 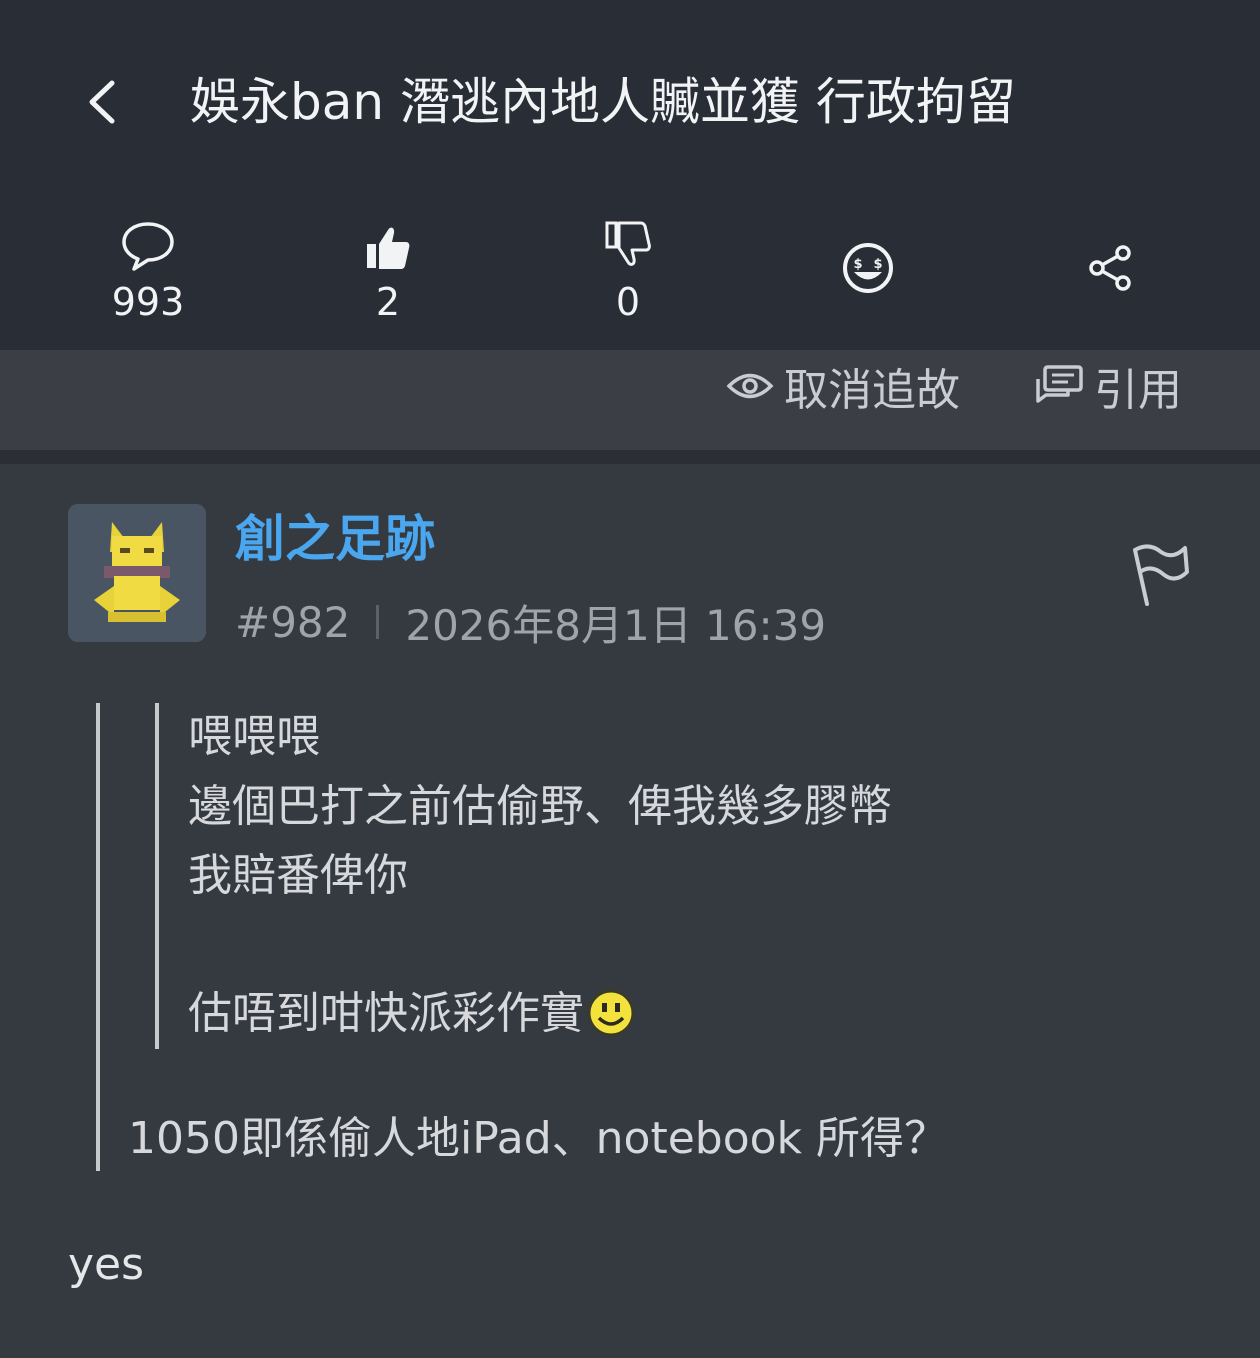 I want to click on thumbs-up-icon, so click(x=388, y=248).